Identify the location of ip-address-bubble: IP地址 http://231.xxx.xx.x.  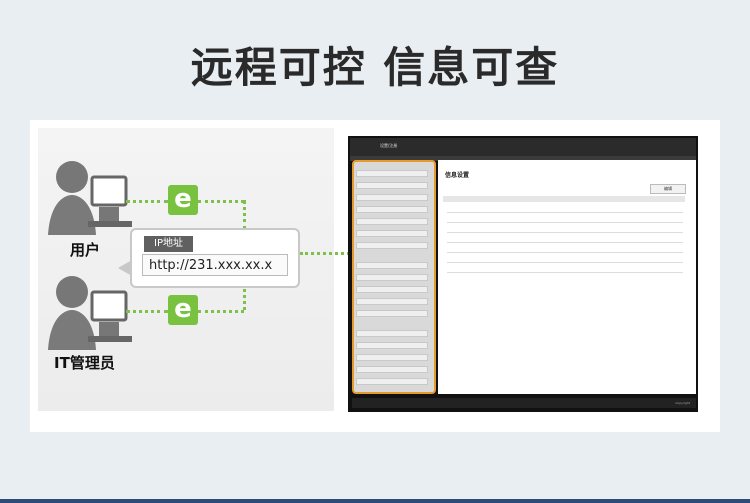
(209, 258).